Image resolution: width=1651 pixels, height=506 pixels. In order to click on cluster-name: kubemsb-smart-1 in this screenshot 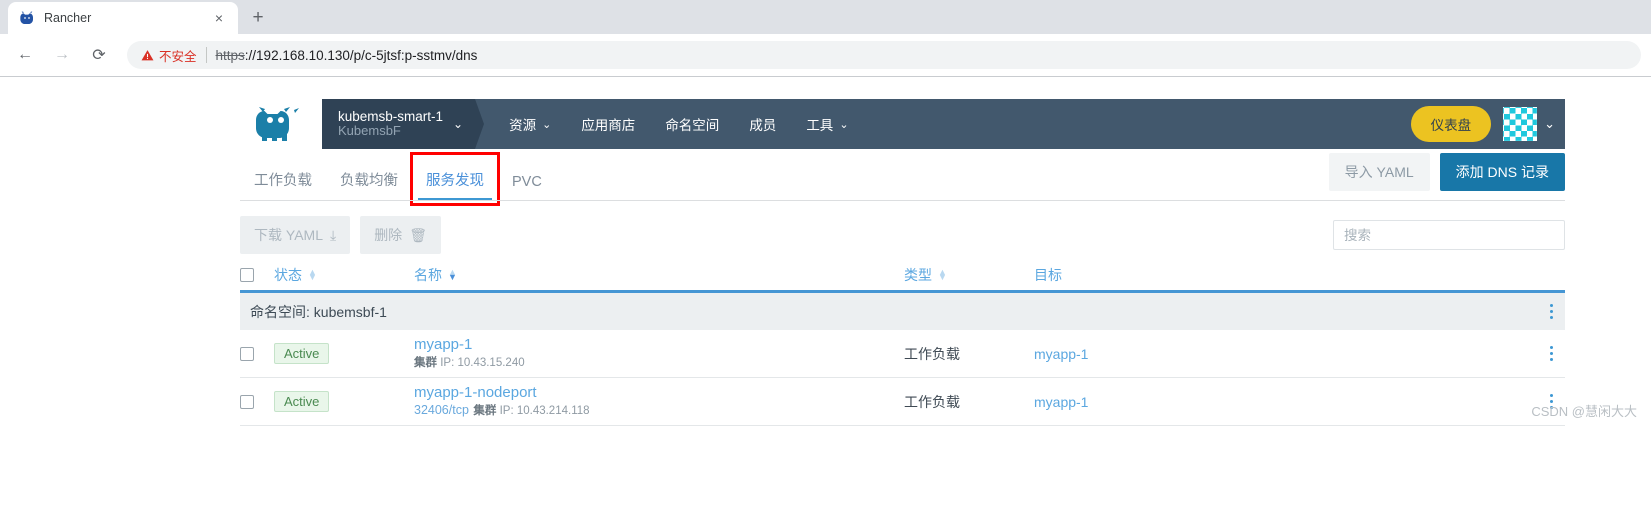, I will do `click(391, 116)`.